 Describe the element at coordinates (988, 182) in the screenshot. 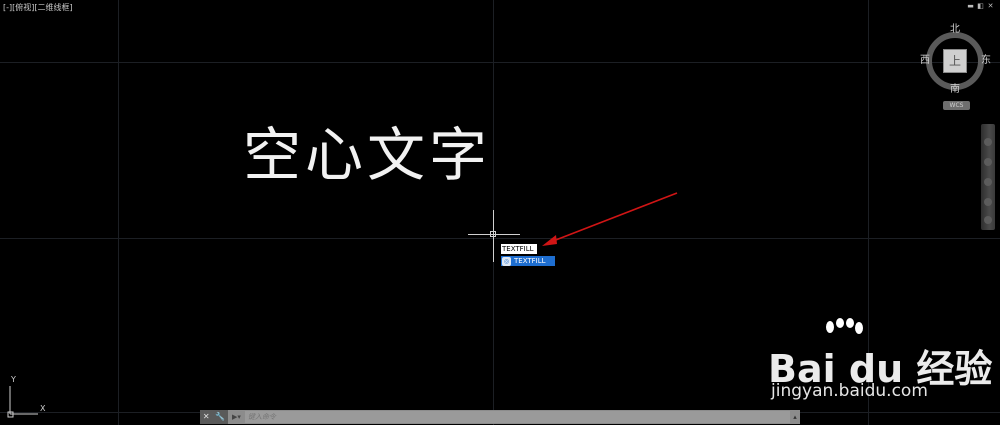

I see `zoom-icon` at that location.